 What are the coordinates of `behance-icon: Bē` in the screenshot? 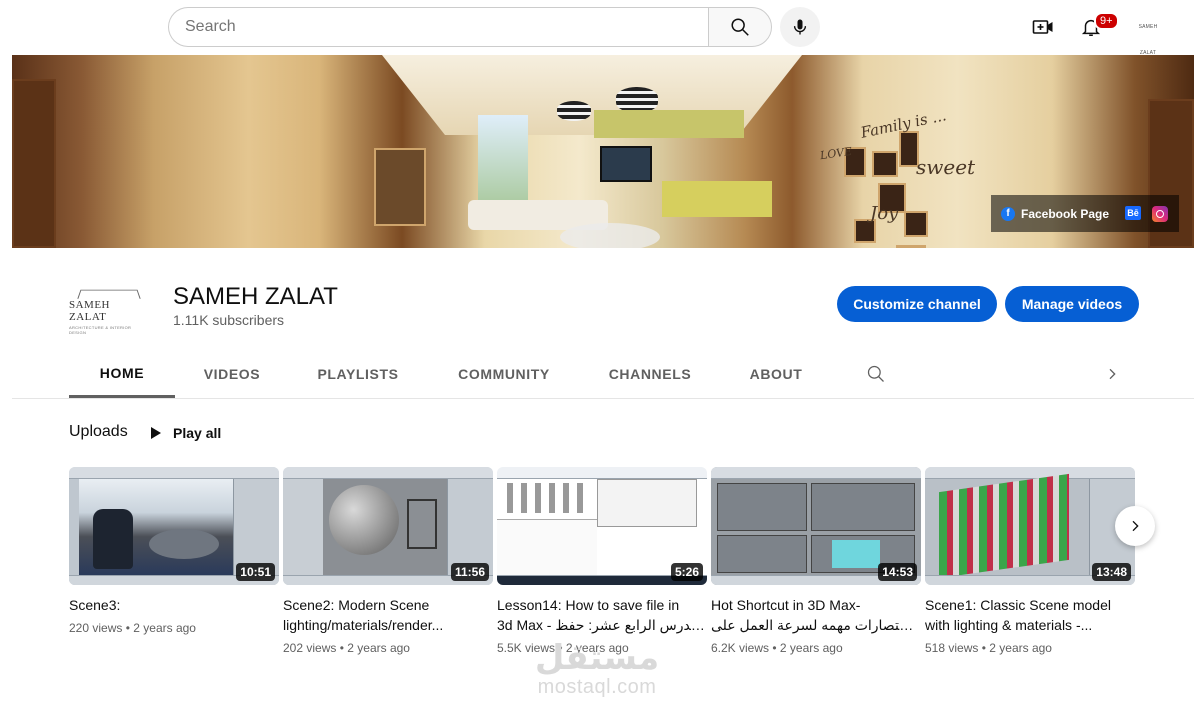 It's located at (1133, 213).